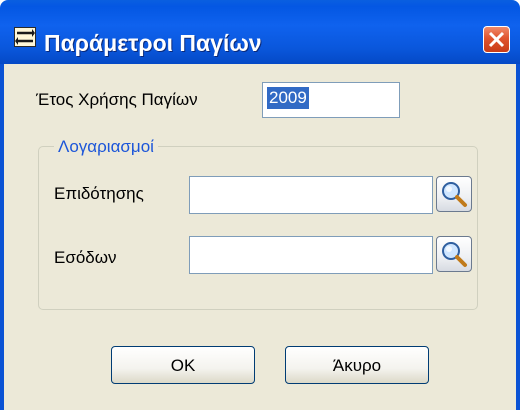 The image size is (520, 410). Describe the element at coordinates (311, 195) in the screenshot. I see `subsidy-account-input` at that location.